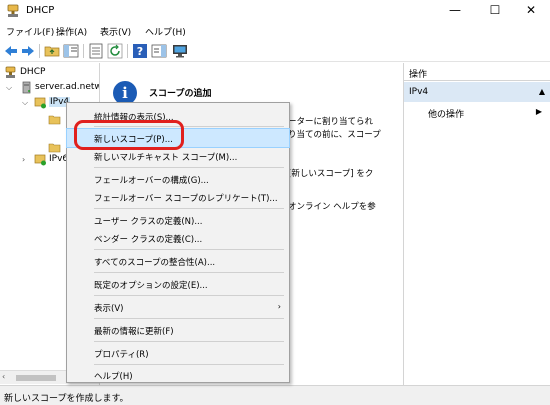 This screenshot has width=550, height=405. What do you see at coordinates (109, 309) in the screenshot?
I see `ctx-item-label: 表示(V)` at bounding box center [109, 309].